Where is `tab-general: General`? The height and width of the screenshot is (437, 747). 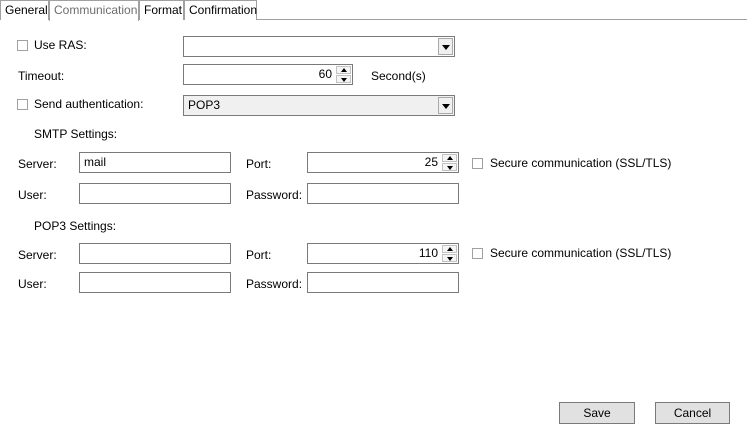
tab-general: General is located at coordinates (24, 10).